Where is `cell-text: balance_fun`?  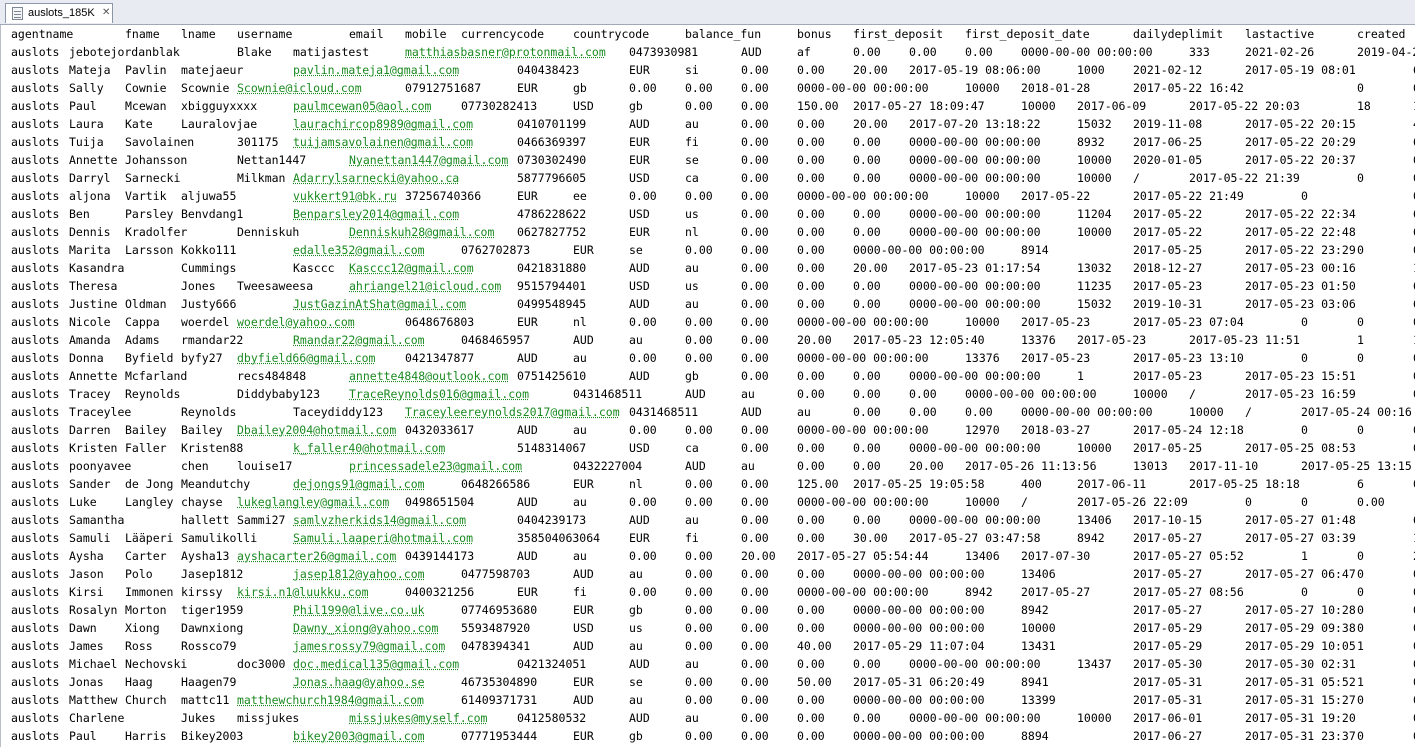 cell-text: balance_fun is located at coordinates (723, 34).